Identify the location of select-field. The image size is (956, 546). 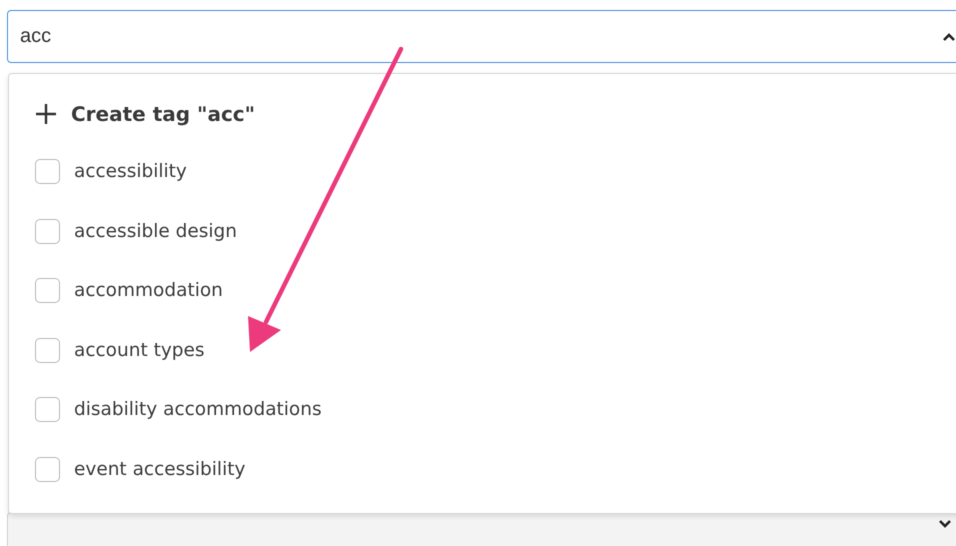
(481, 529).